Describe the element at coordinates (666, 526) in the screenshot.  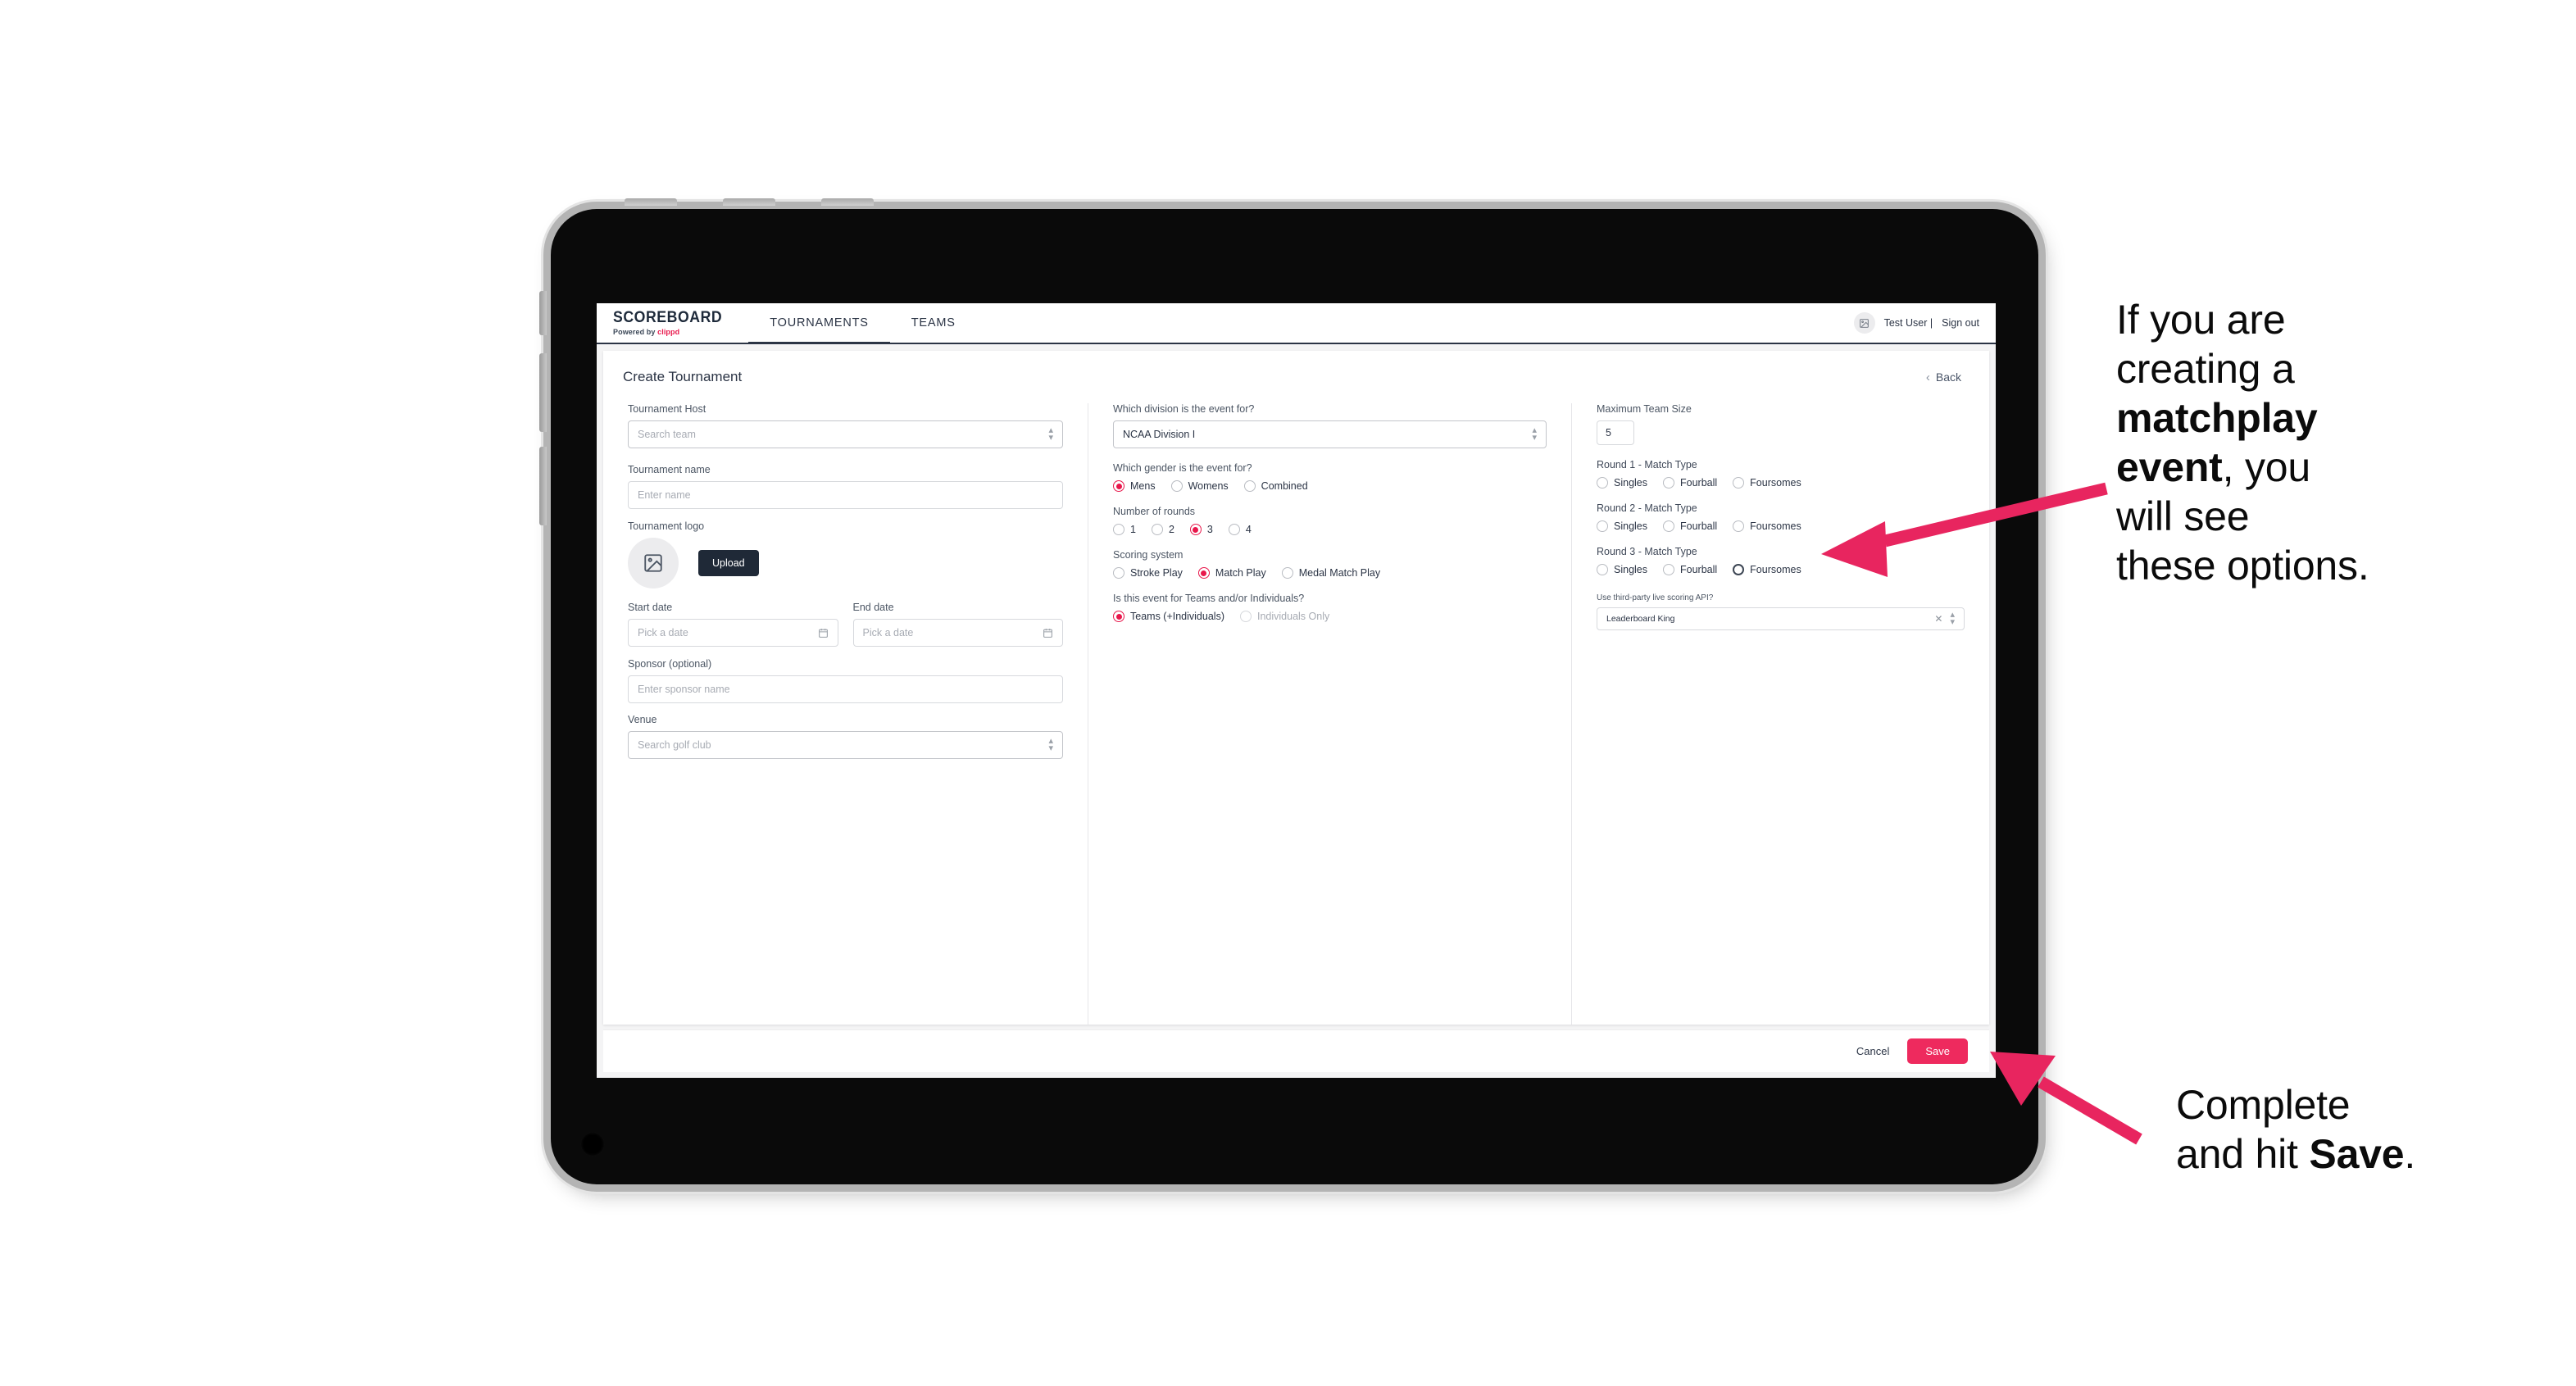
I see `tournament-logo-label: Tournament logo` at that location.